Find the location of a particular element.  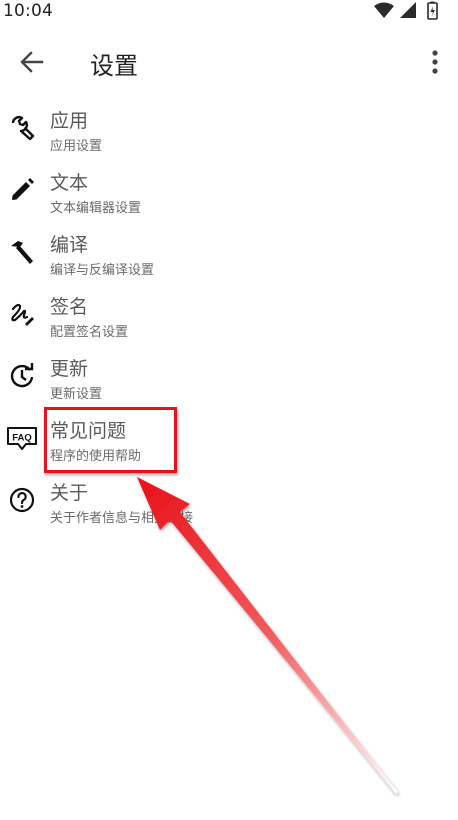

status-bar: 10:04 is located at coordinates (229, 12).